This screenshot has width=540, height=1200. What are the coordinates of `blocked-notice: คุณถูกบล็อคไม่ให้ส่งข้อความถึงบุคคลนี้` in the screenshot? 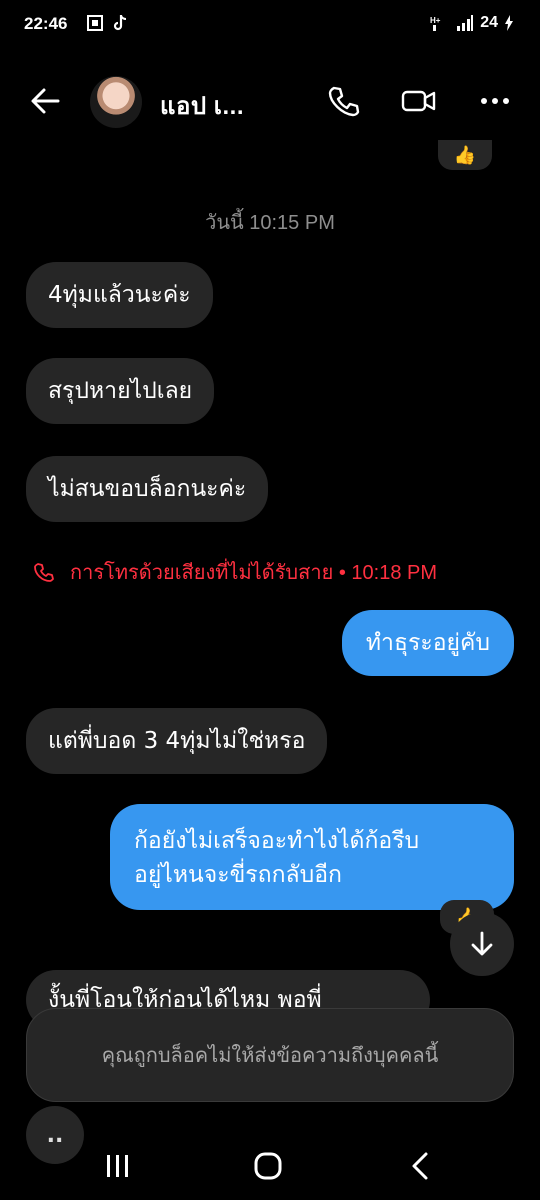 It's located at (270, 1055).